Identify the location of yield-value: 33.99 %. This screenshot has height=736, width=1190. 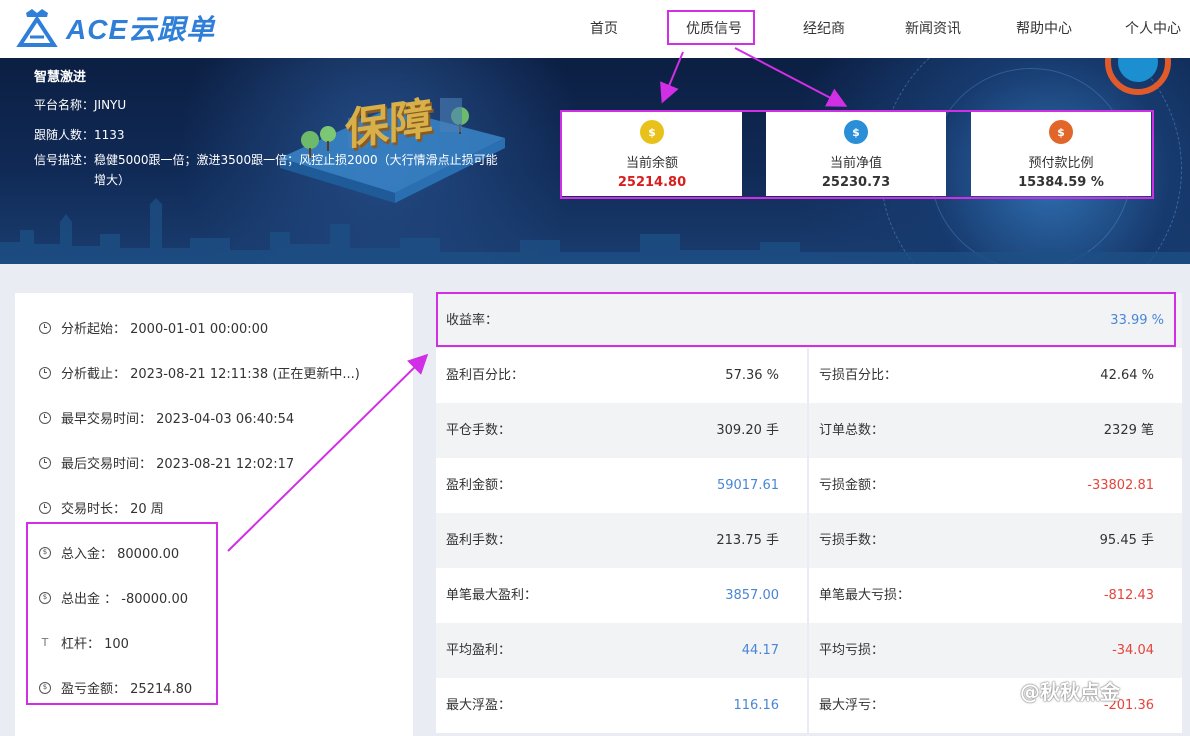
(1137, 320).